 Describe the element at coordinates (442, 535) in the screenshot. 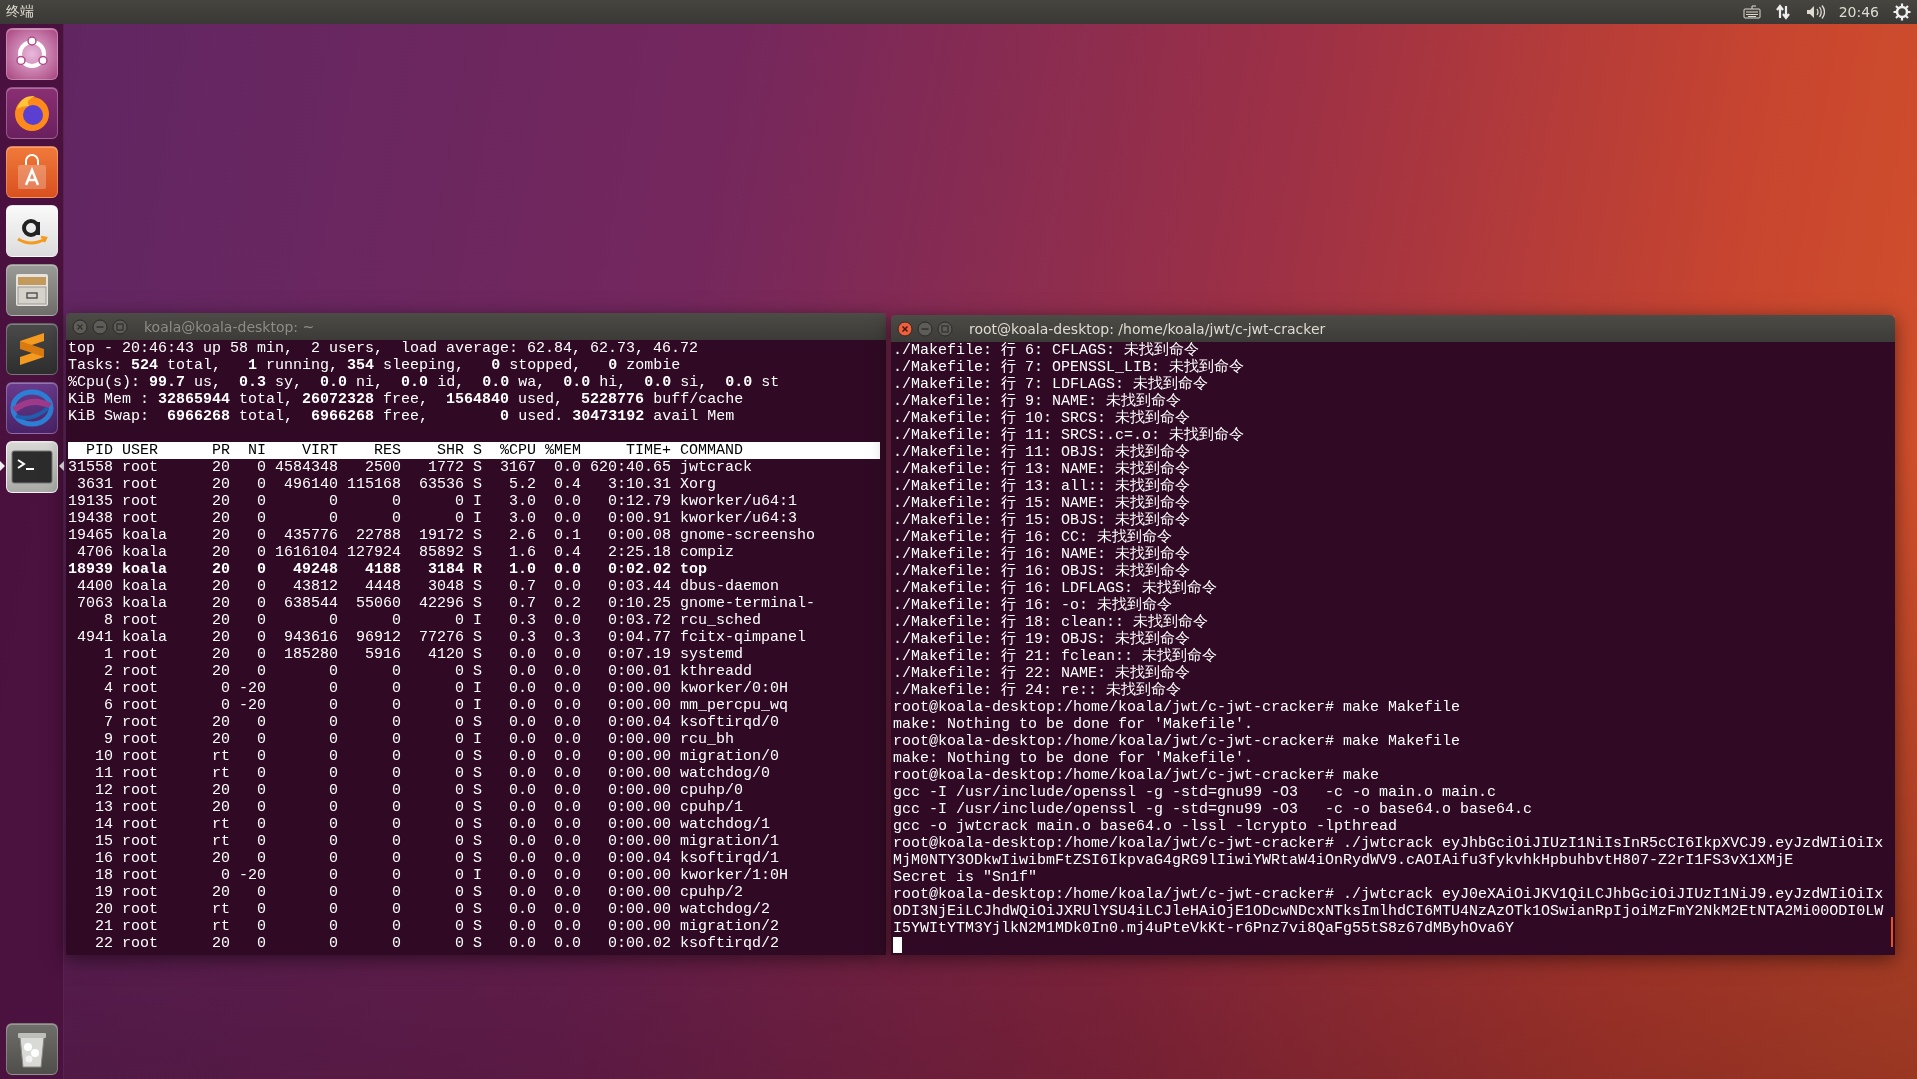

I see `process-row: 19465 koala 20 0 435776 22788 19172 S 2.6 0.1 0:00.08 gnome-screensho` at that location.